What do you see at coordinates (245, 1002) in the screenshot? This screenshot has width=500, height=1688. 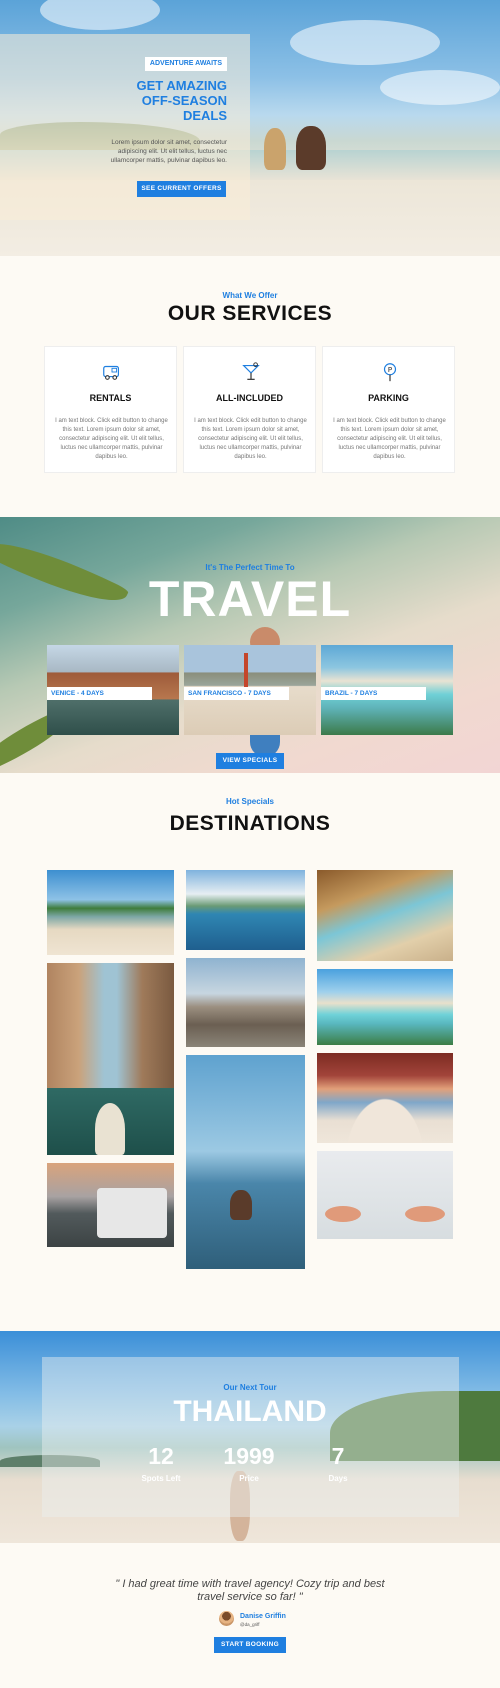 I see `gallery-photo-town-square` at bounding box center [245, 1002].